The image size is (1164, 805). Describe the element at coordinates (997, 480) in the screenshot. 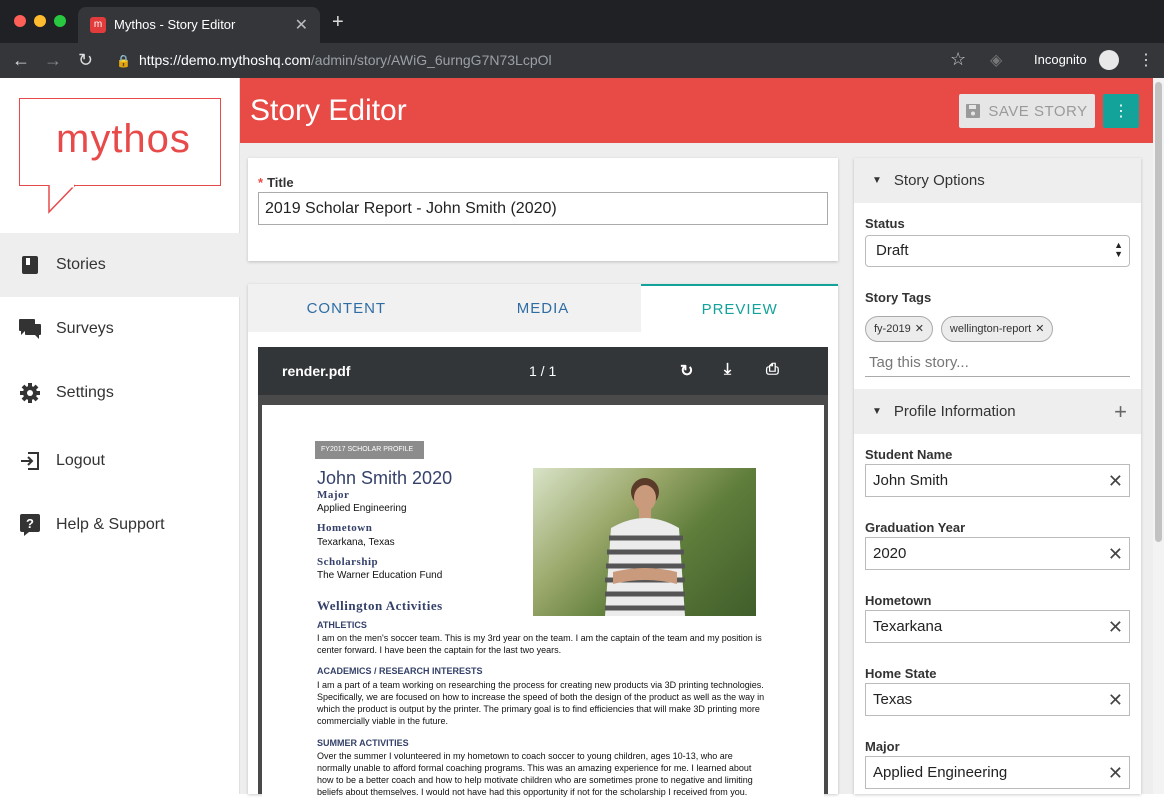

I see `student-name-input: John Smith ✕` at that location.